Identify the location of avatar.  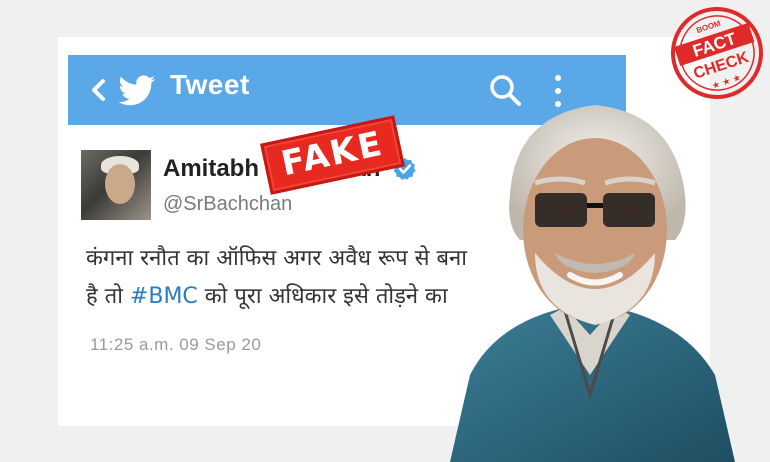
(116, 185).